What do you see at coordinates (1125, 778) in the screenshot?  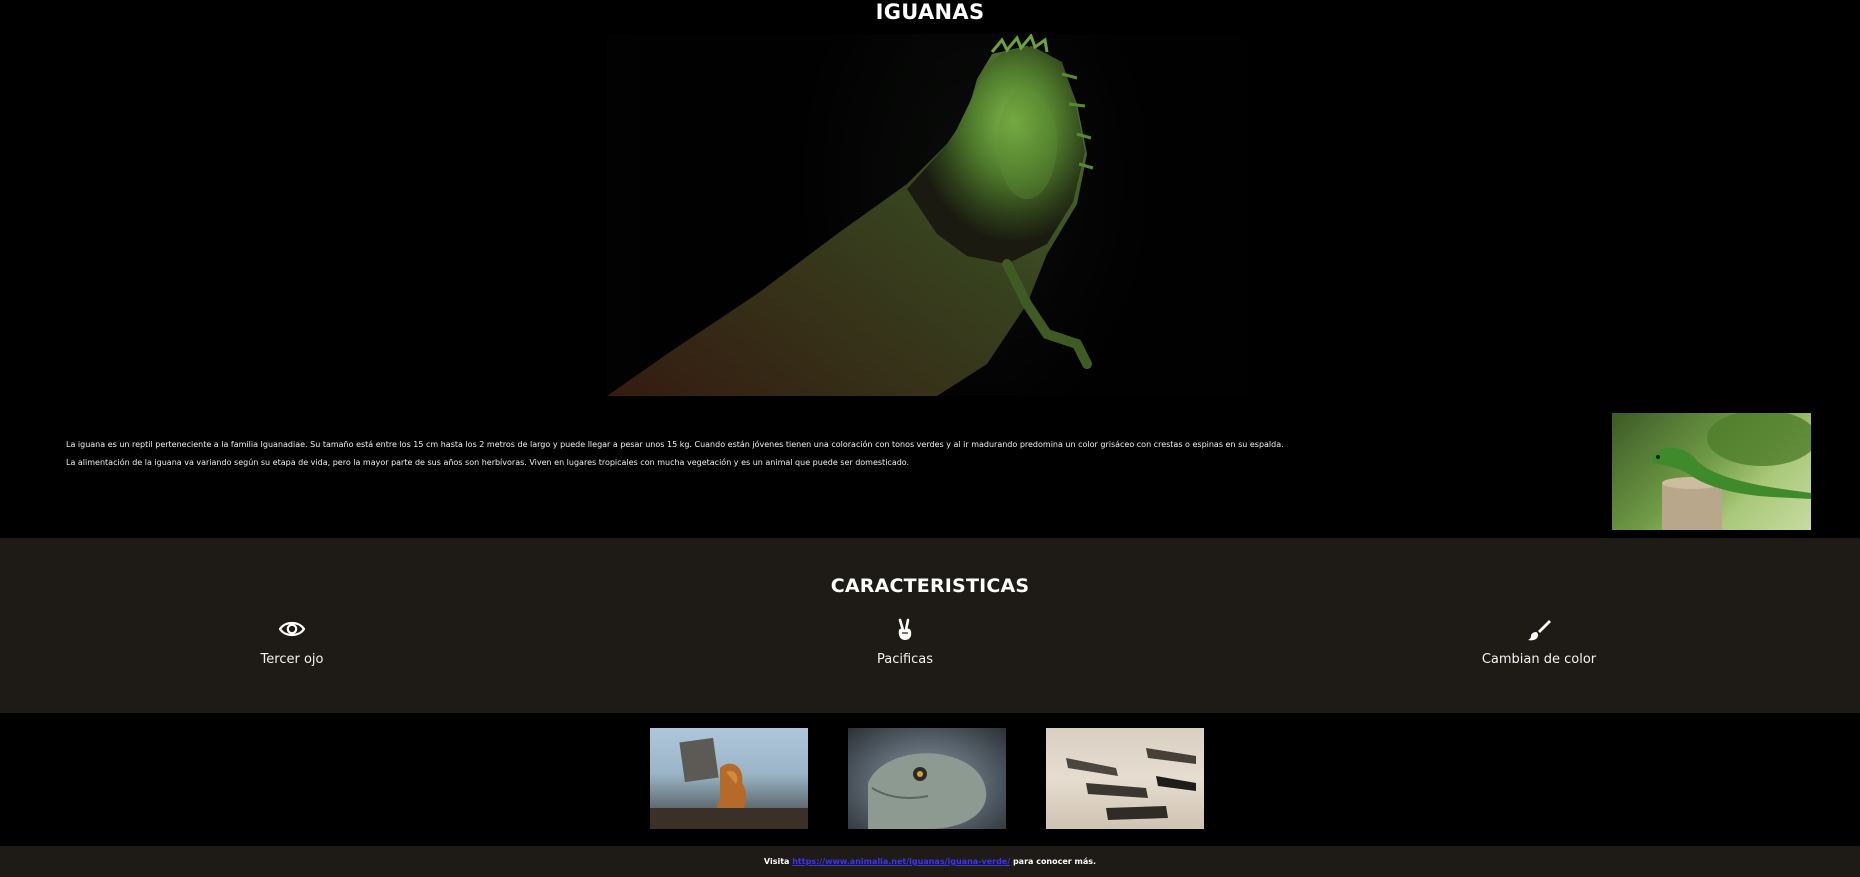 I see `gallery-photo-marine-iguanas` at bounding box center [1125, 778].